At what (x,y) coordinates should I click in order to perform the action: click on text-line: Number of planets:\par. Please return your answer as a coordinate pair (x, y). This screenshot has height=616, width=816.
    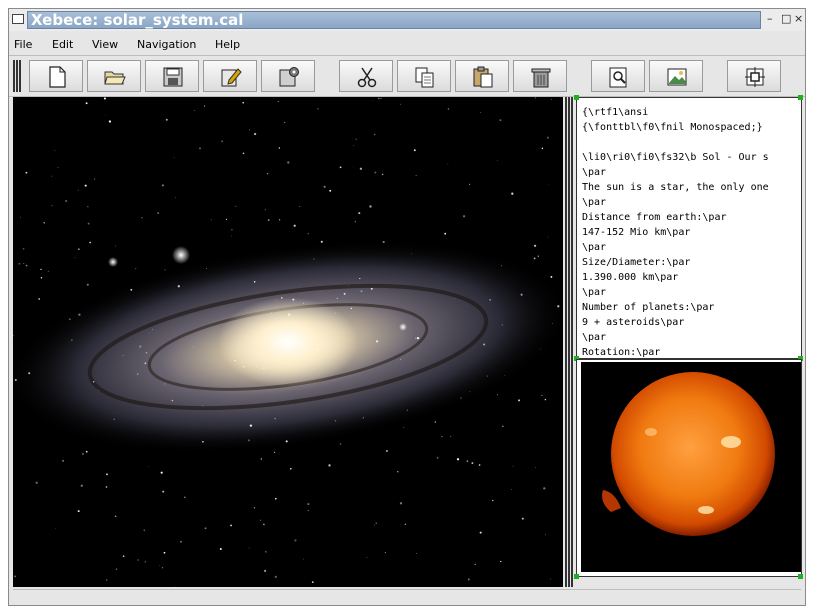
    Looking at the image, I should click on (648, 307).